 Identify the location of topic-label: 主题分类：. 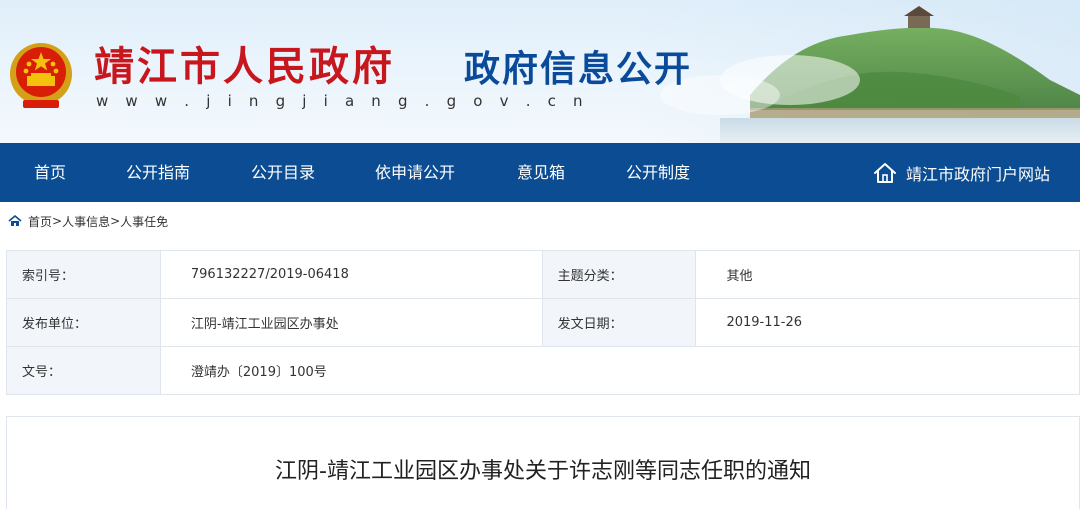
(619, 274).